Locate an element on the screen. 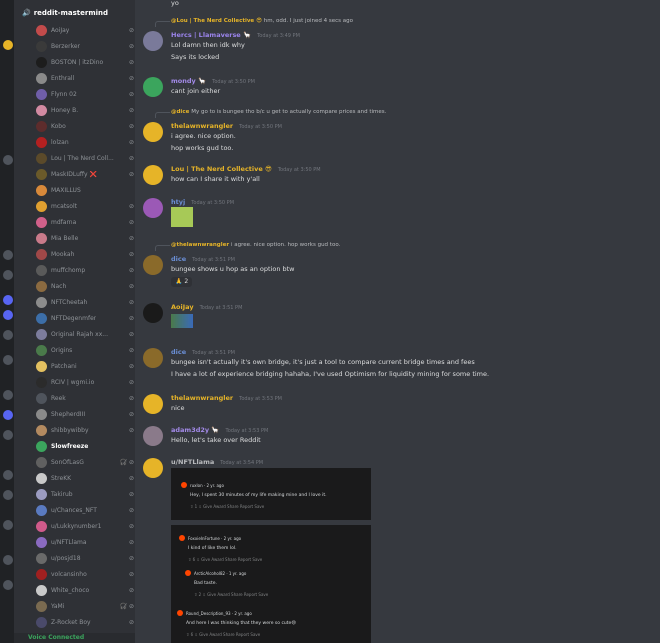 This screenshot has width=660, height=643. voice-user: White_choco ⊘ is located at coordinates (86, 590).